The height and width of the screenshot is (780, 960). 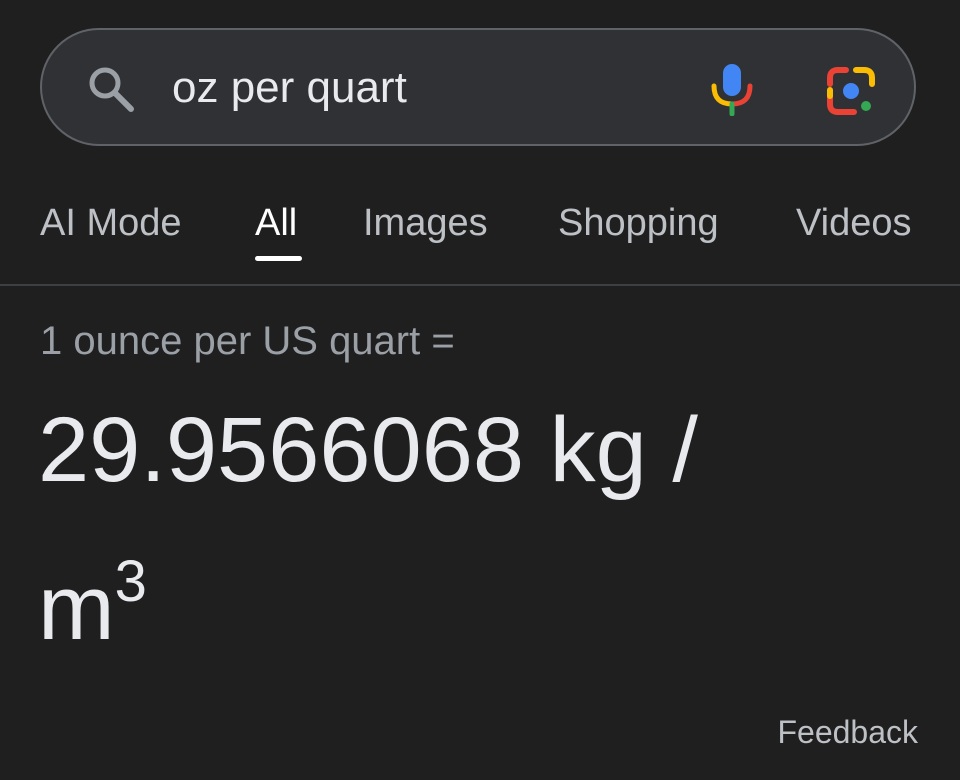 I want to click on search-bar: oz per quart, so click(x=478, y=87).